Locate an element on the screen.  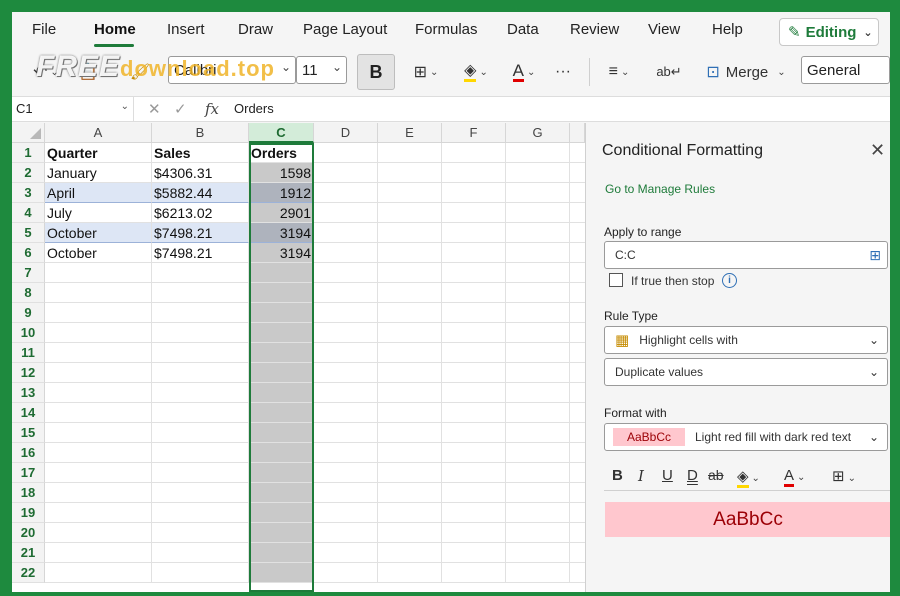
G14-cell is located at coordinates (538, 413).